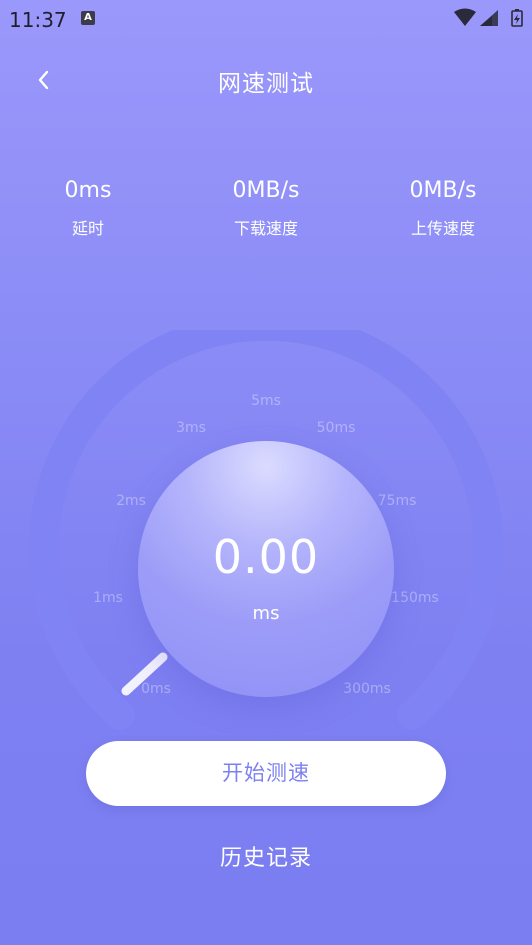  What do you see at coordinates (265, 228) in the screenshot?
I see `download-label: 下载速度` at bounding box center [265, 228].